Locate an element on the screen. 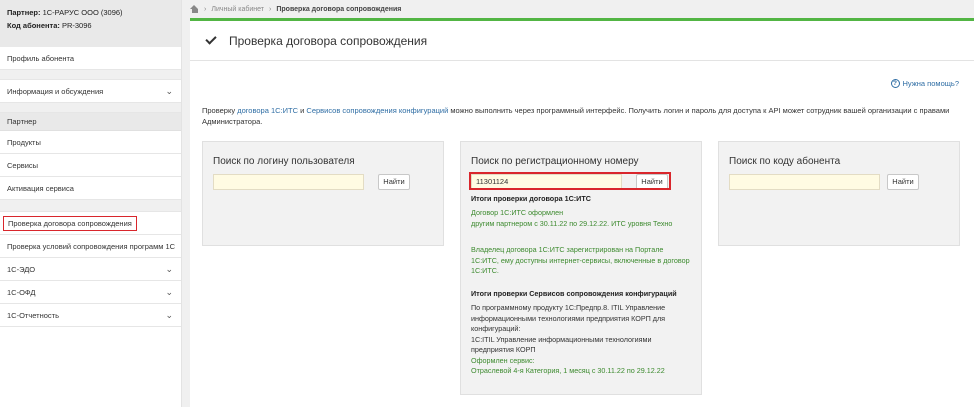  home-icon is located at coordinates (194, 9).